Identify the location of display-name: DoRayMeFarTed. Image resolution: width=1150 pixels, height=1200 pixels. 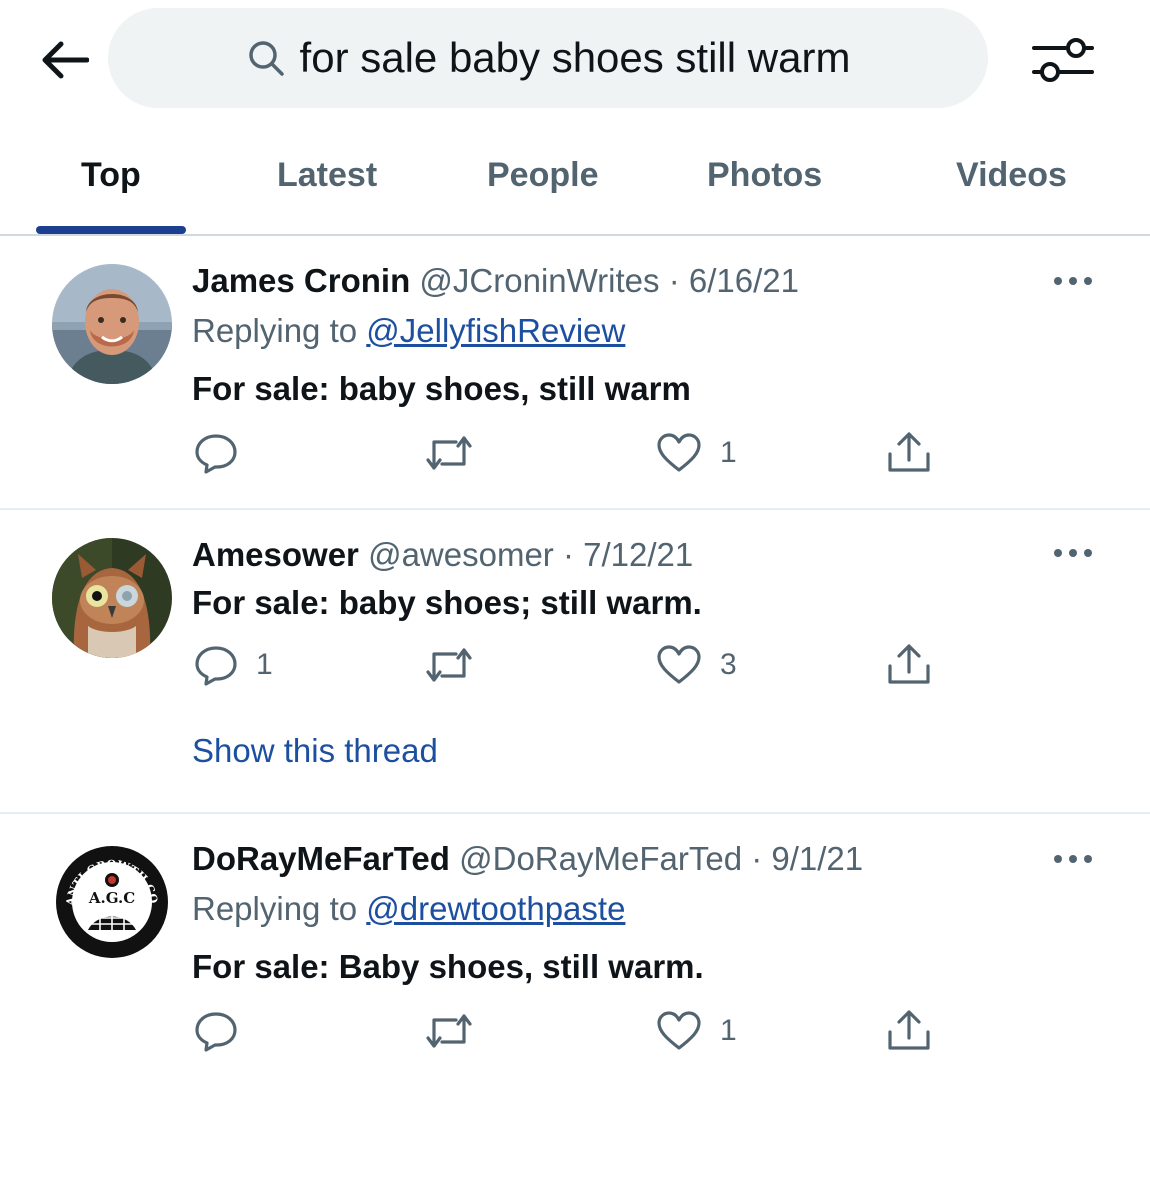
(321, 858).